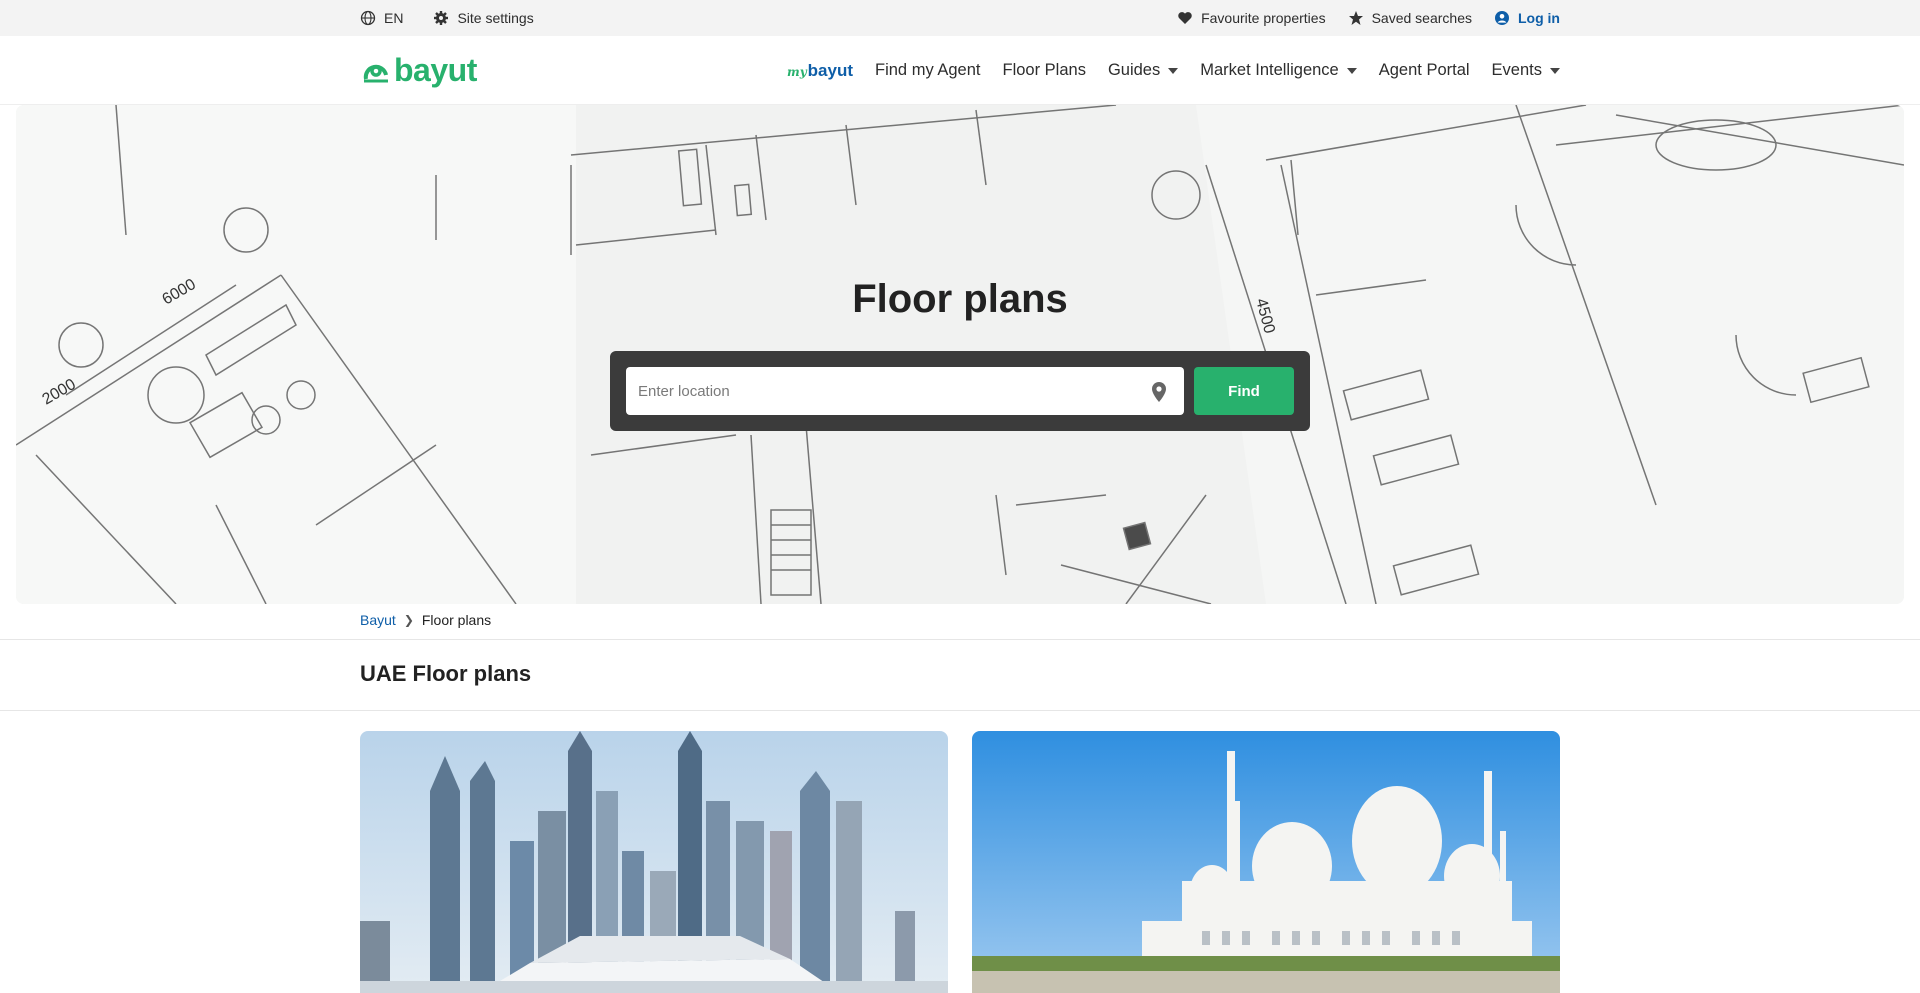  I want to click on nav-label: Floor Plans, so click(1044, 70).